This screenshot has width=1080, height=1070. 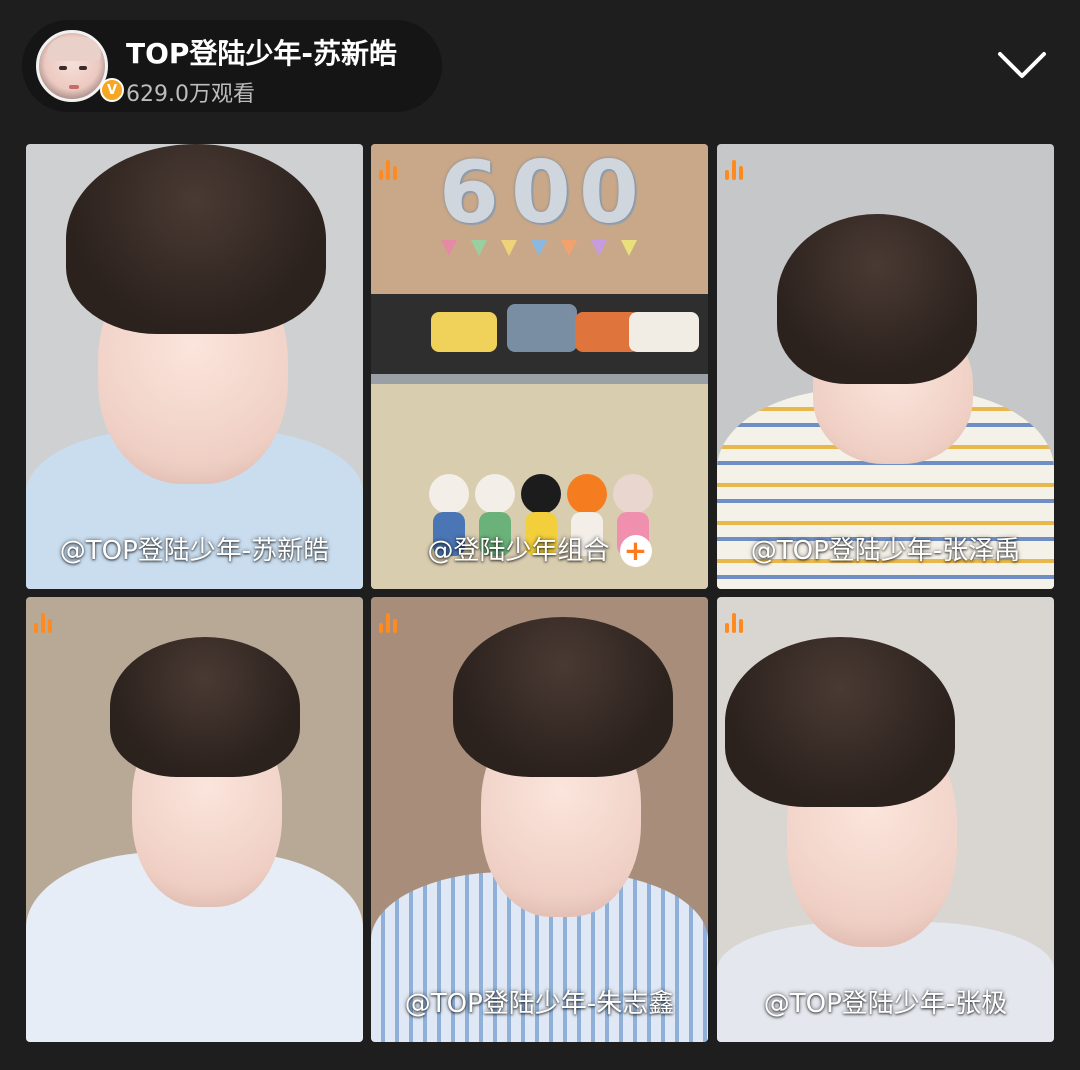 I want to click on video-tile-5: @TOP登陆少年-朱志鑫, so click(x=539, y=819).